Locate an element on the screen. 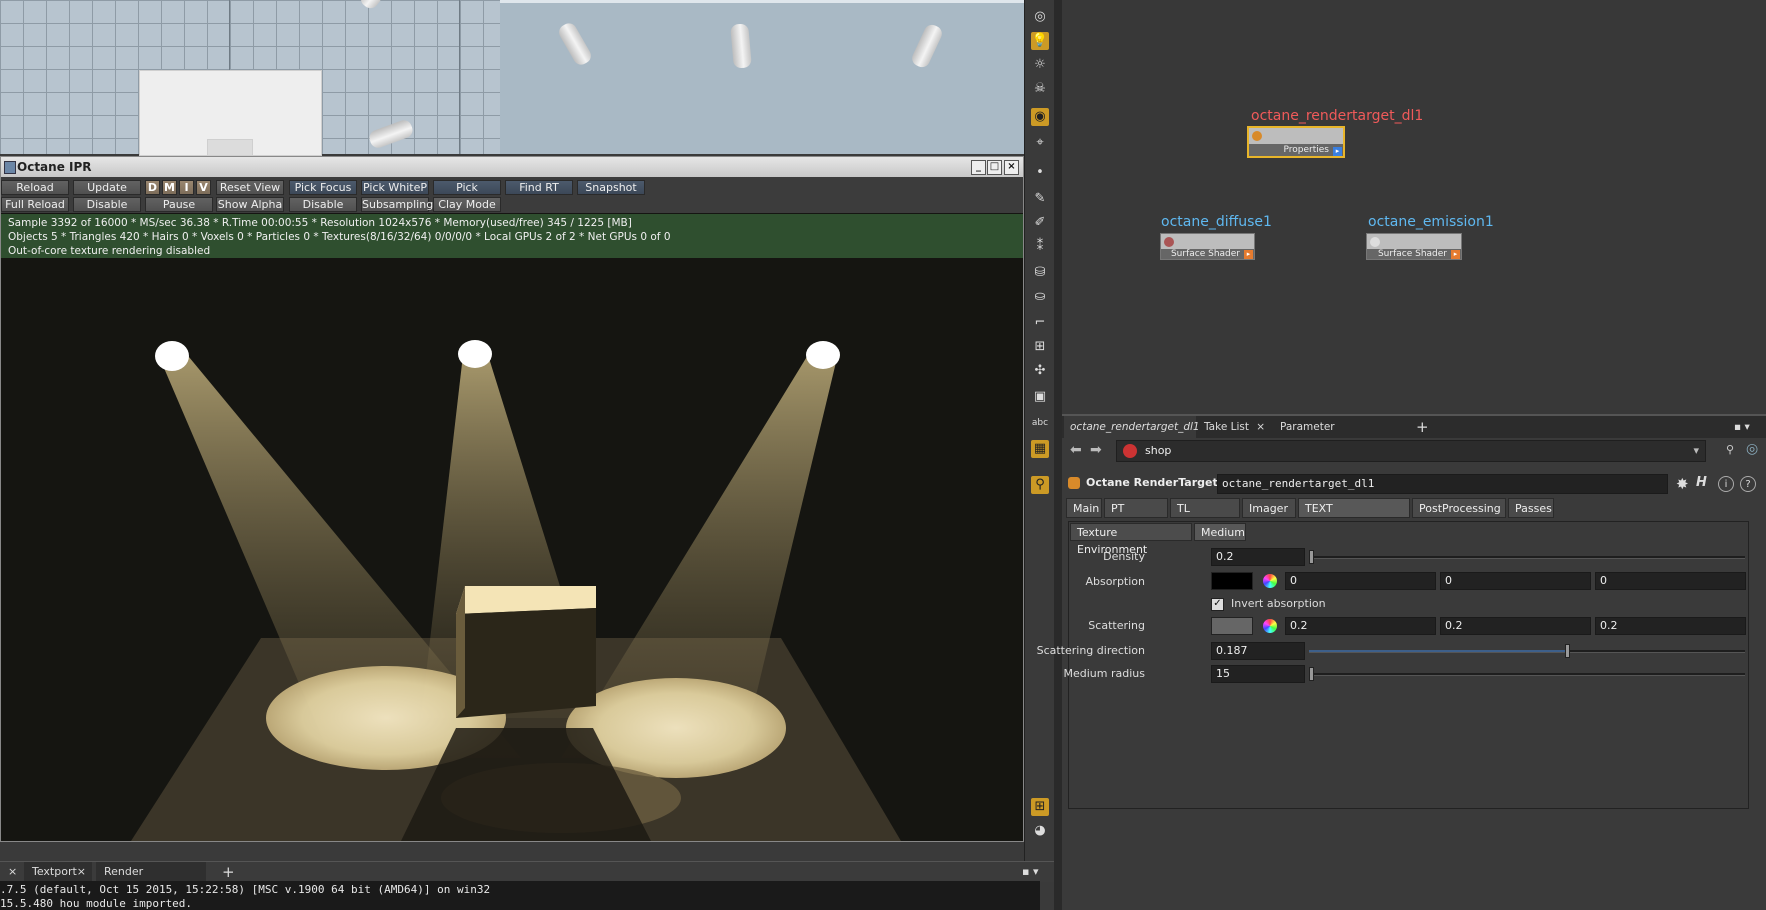  gear-icon: ✸ is located at coordinates (1682, 484).